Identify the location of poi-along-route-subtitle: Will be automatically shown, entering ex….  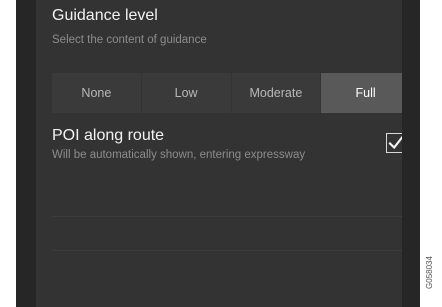
(179, 155).